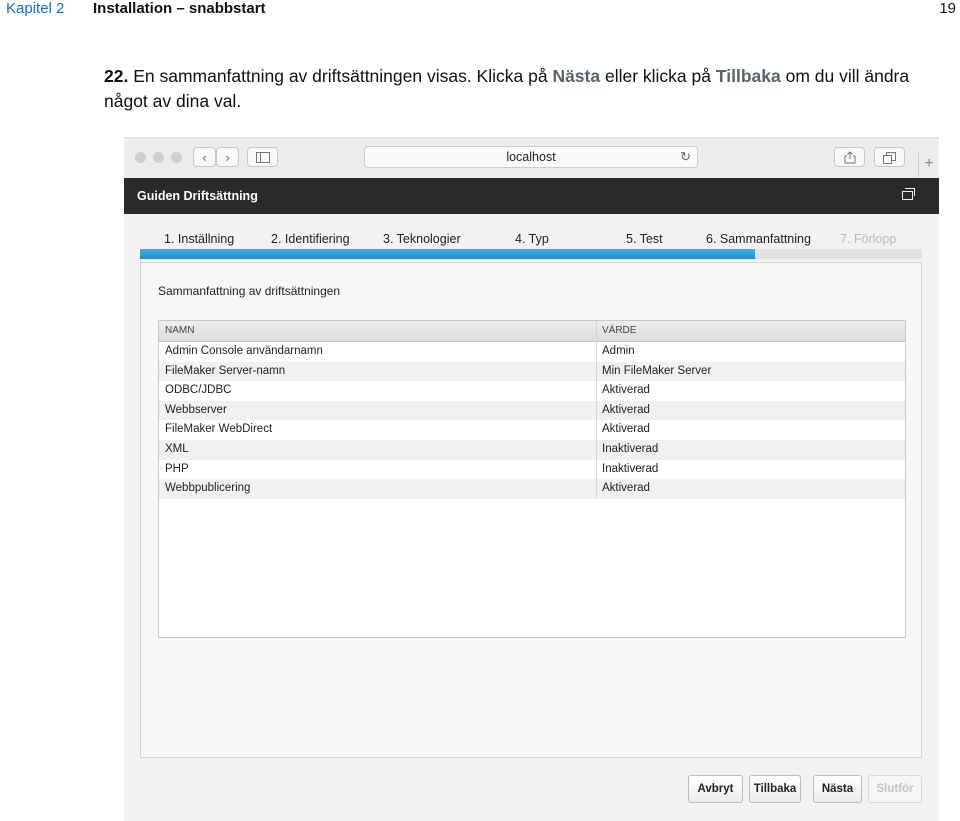  What do you see at coordinates (837, 789) in the screenshot?
I see `next-button: Nästa` at bounding box center [837, 789].